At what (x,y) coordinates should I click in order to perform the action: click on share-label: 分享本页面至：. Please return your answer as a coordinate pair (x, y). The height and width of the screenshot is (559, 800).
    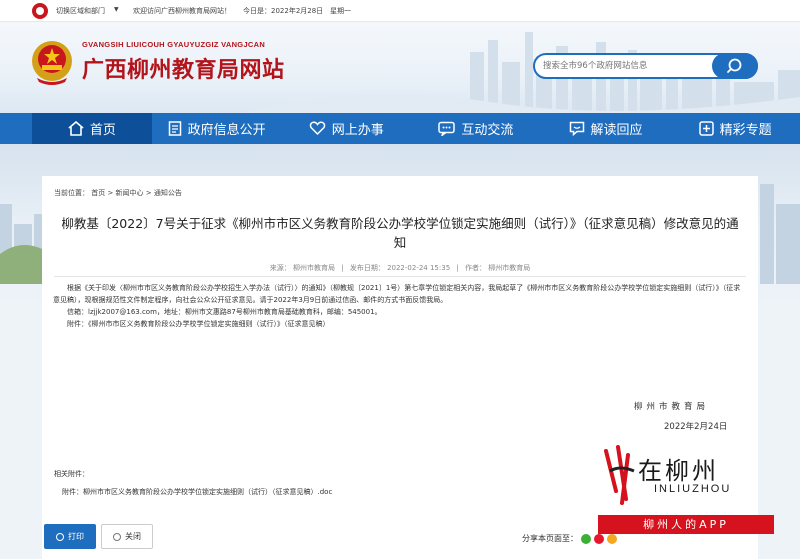
    Looking at the image, I should click on (550, 538).